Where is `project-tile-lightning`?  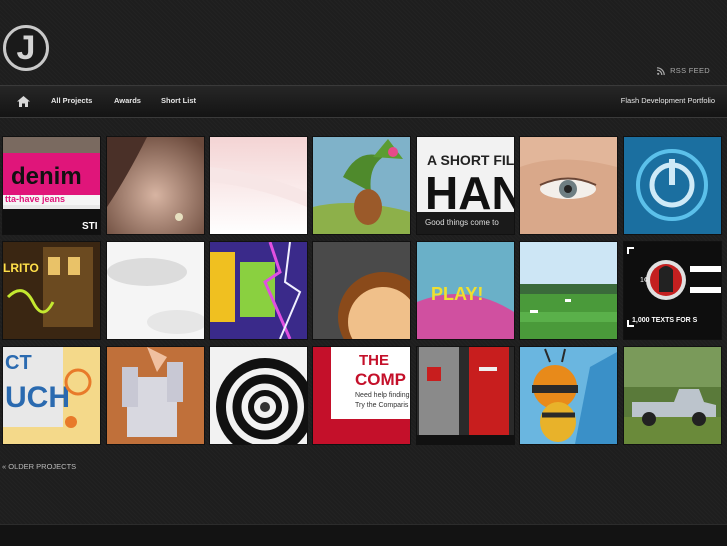
project-tile-lightning is located at coordinates (258, 290).